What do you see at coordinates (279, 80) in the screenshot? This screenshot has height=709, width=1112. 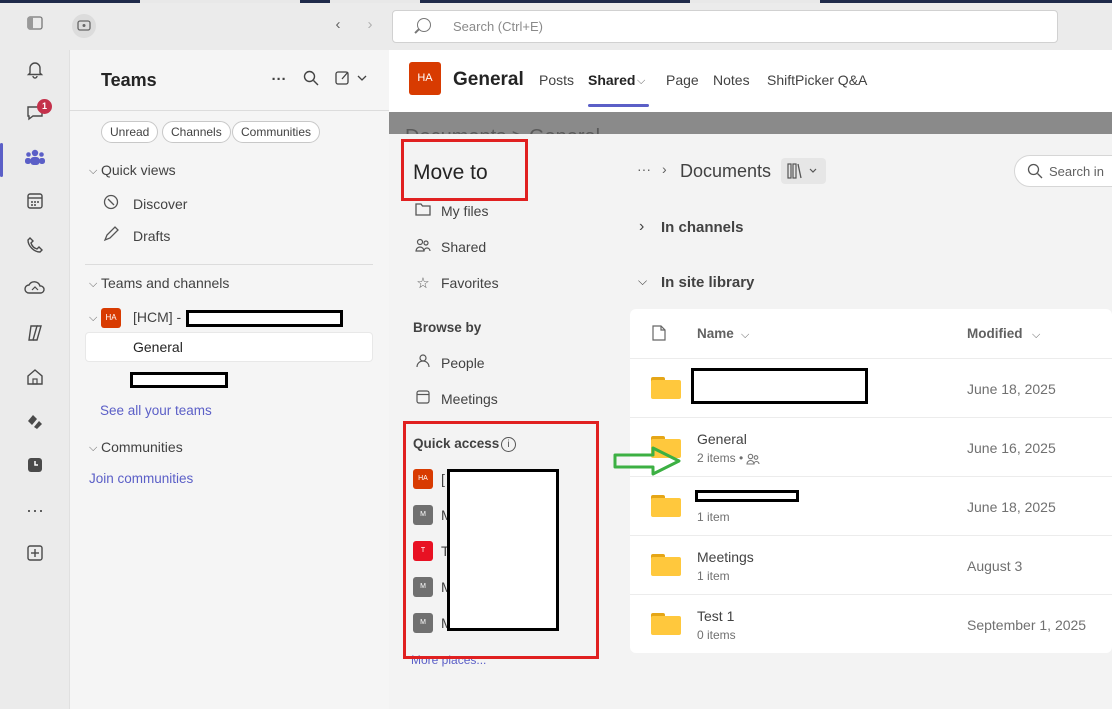 I see `more-options-icon: ···` at bounding box center [279, 80].